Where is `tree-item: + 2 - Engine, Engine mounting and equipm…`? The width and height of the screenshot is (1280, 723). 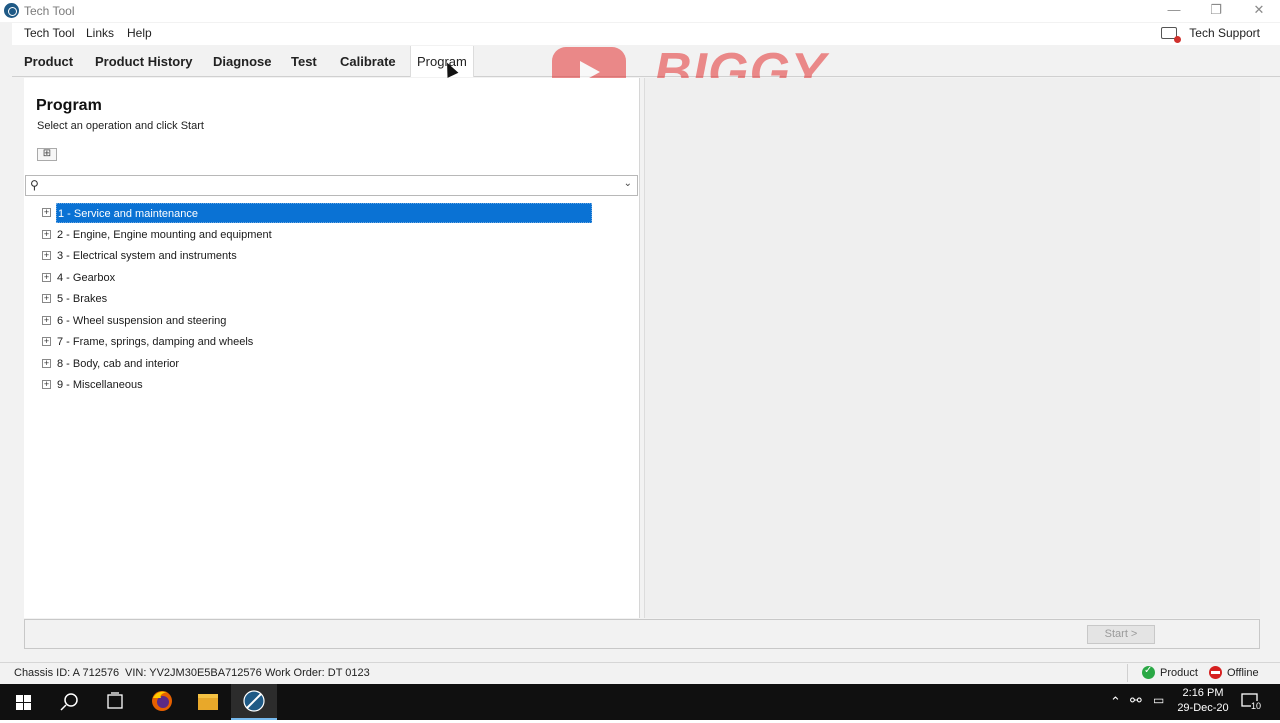
tree-item: + 2 - Engine, Engine mounting and equipm… is located at coordinates (332, 234).